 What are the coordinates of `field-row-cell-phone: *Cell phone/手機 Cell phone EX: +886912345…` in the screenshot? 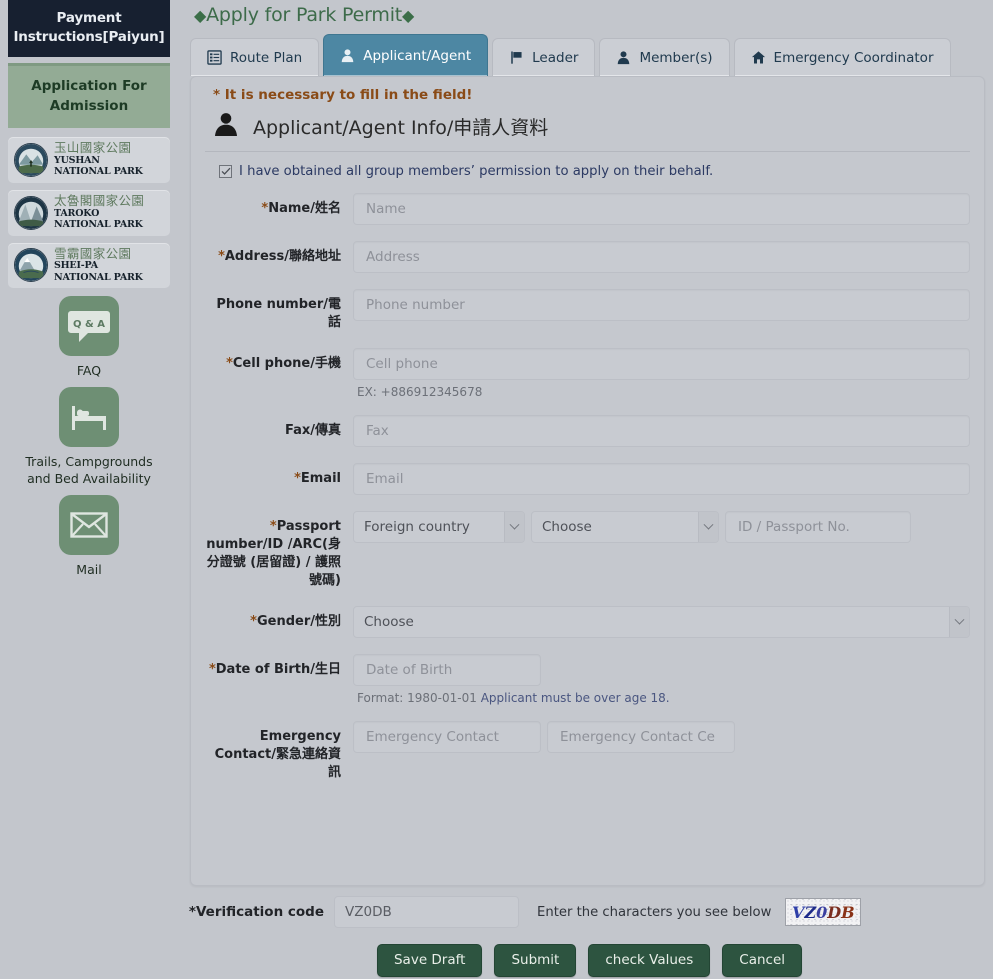 It's located at (587, 373).